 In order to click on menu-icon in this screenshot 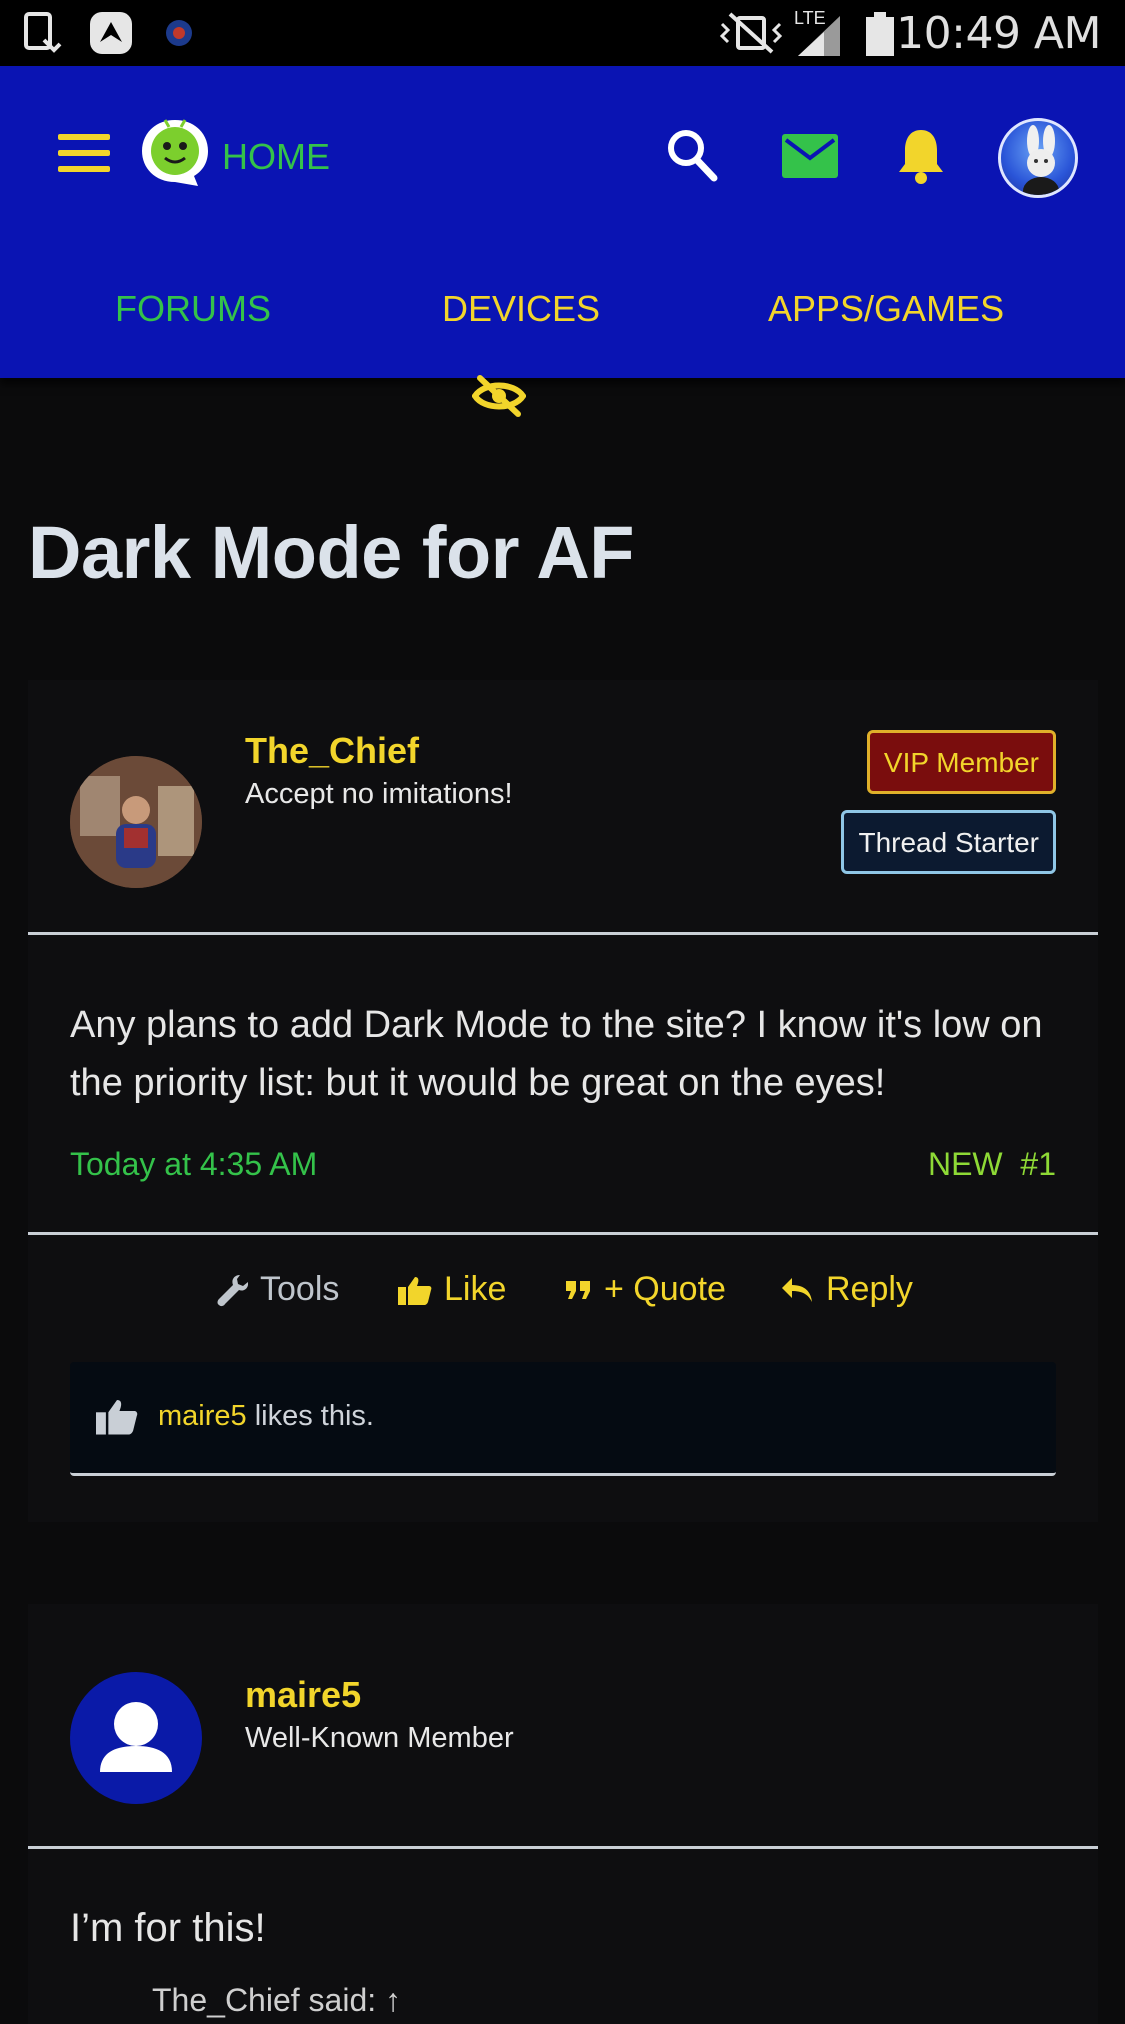, I will do `click(84, 153)`.